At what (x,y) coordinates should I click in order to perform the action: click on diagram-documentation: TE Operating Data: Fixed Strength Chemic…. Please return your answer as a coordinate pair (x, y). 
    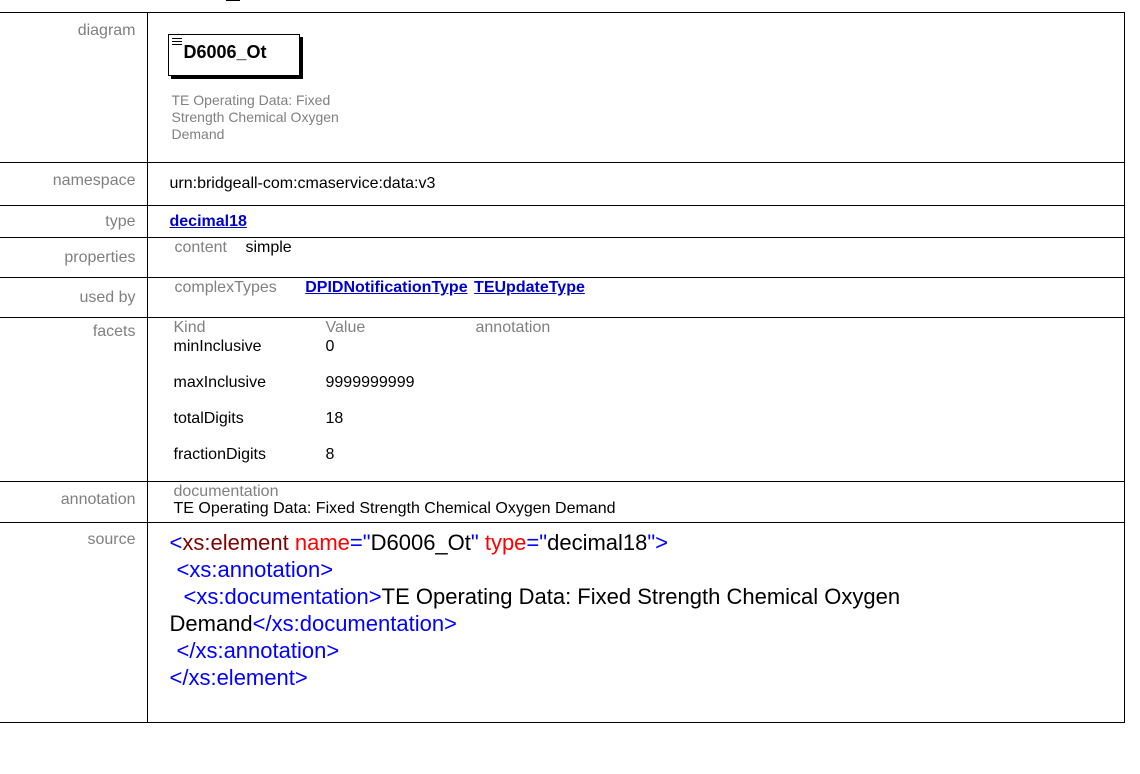
    Looking at the image, I should click on (255, 117).